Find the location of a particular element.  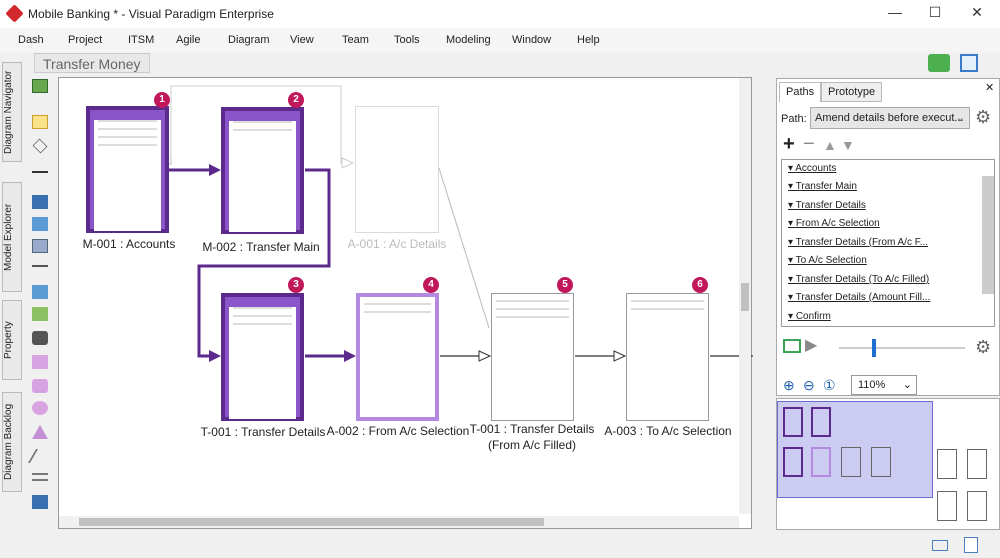

maximize-button: ☐ is located at coordinates (935, 14).